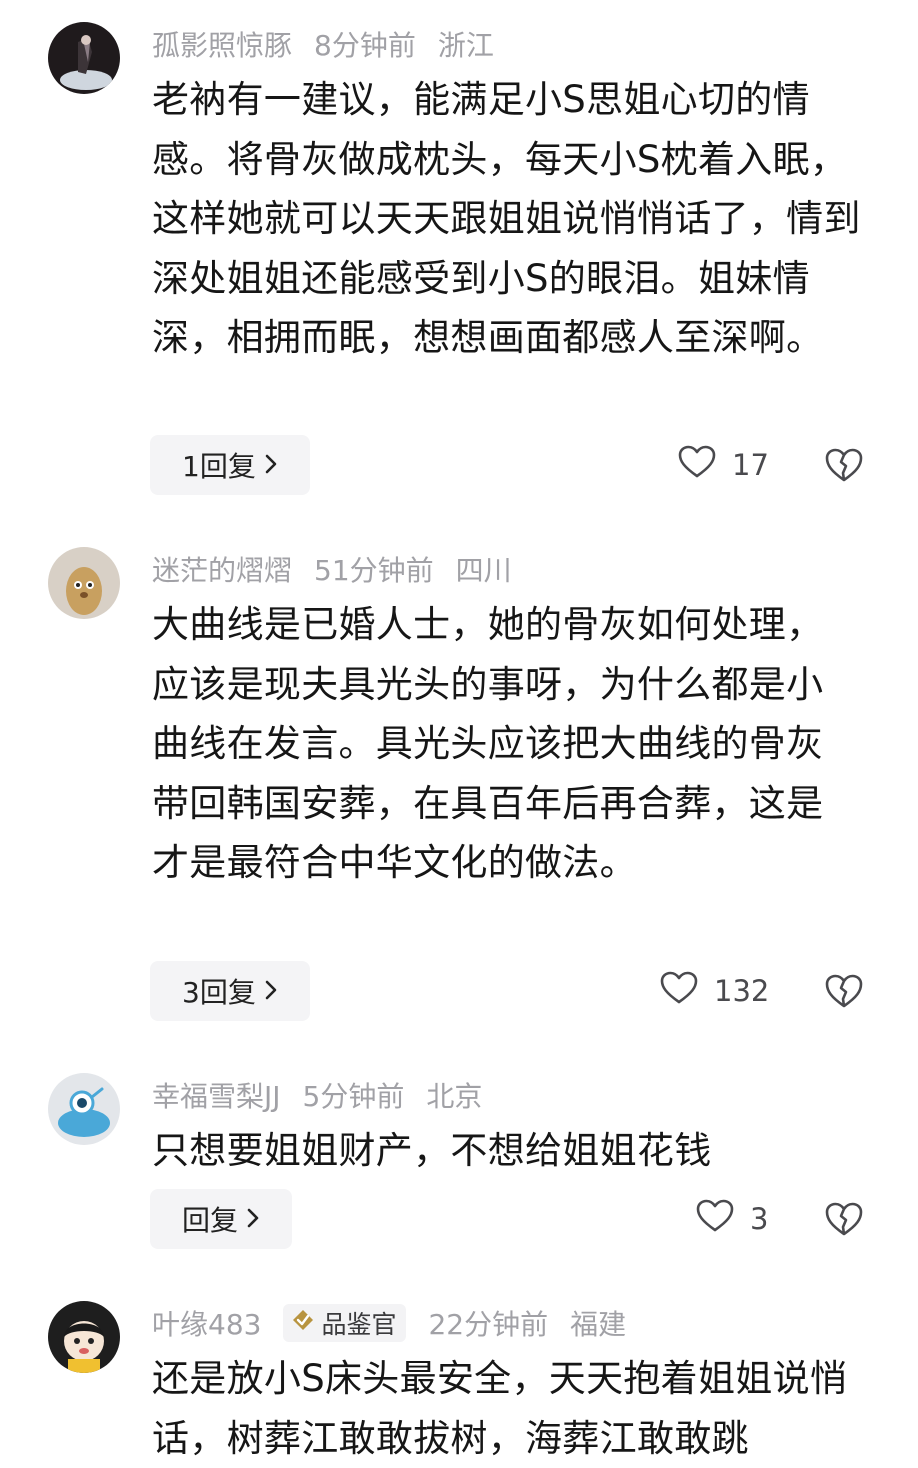 This screenshot has height=1468, width=918. I want to click on comment-meta: 孤影照惊豚 8分钟前 浙江, so click(323, 44).